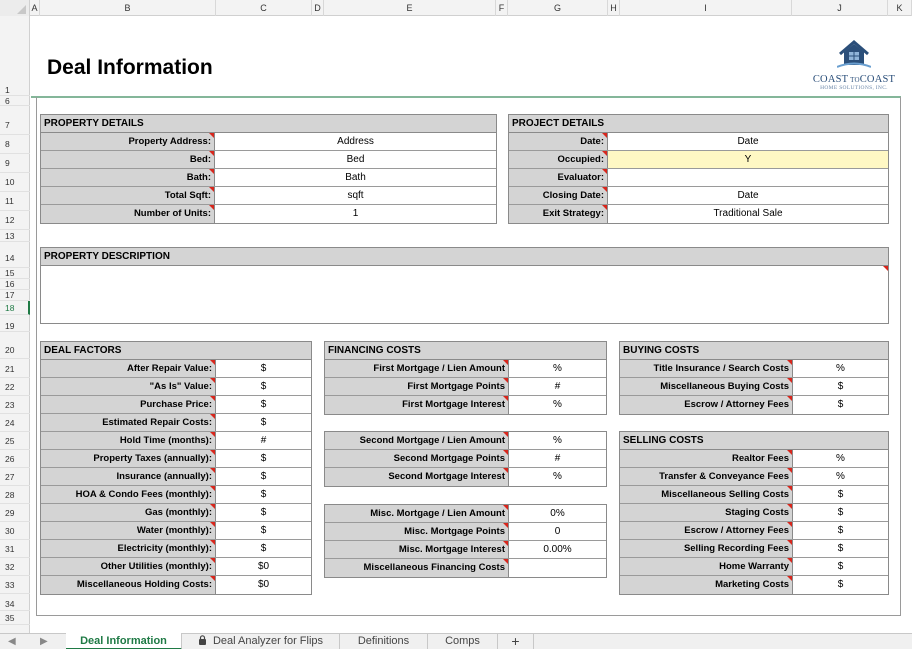 The image size is (912, 649). Describe the element at coordinates (263, 585) in the screenshot. I see `misc-holding-costs-cell: $0` at that location.